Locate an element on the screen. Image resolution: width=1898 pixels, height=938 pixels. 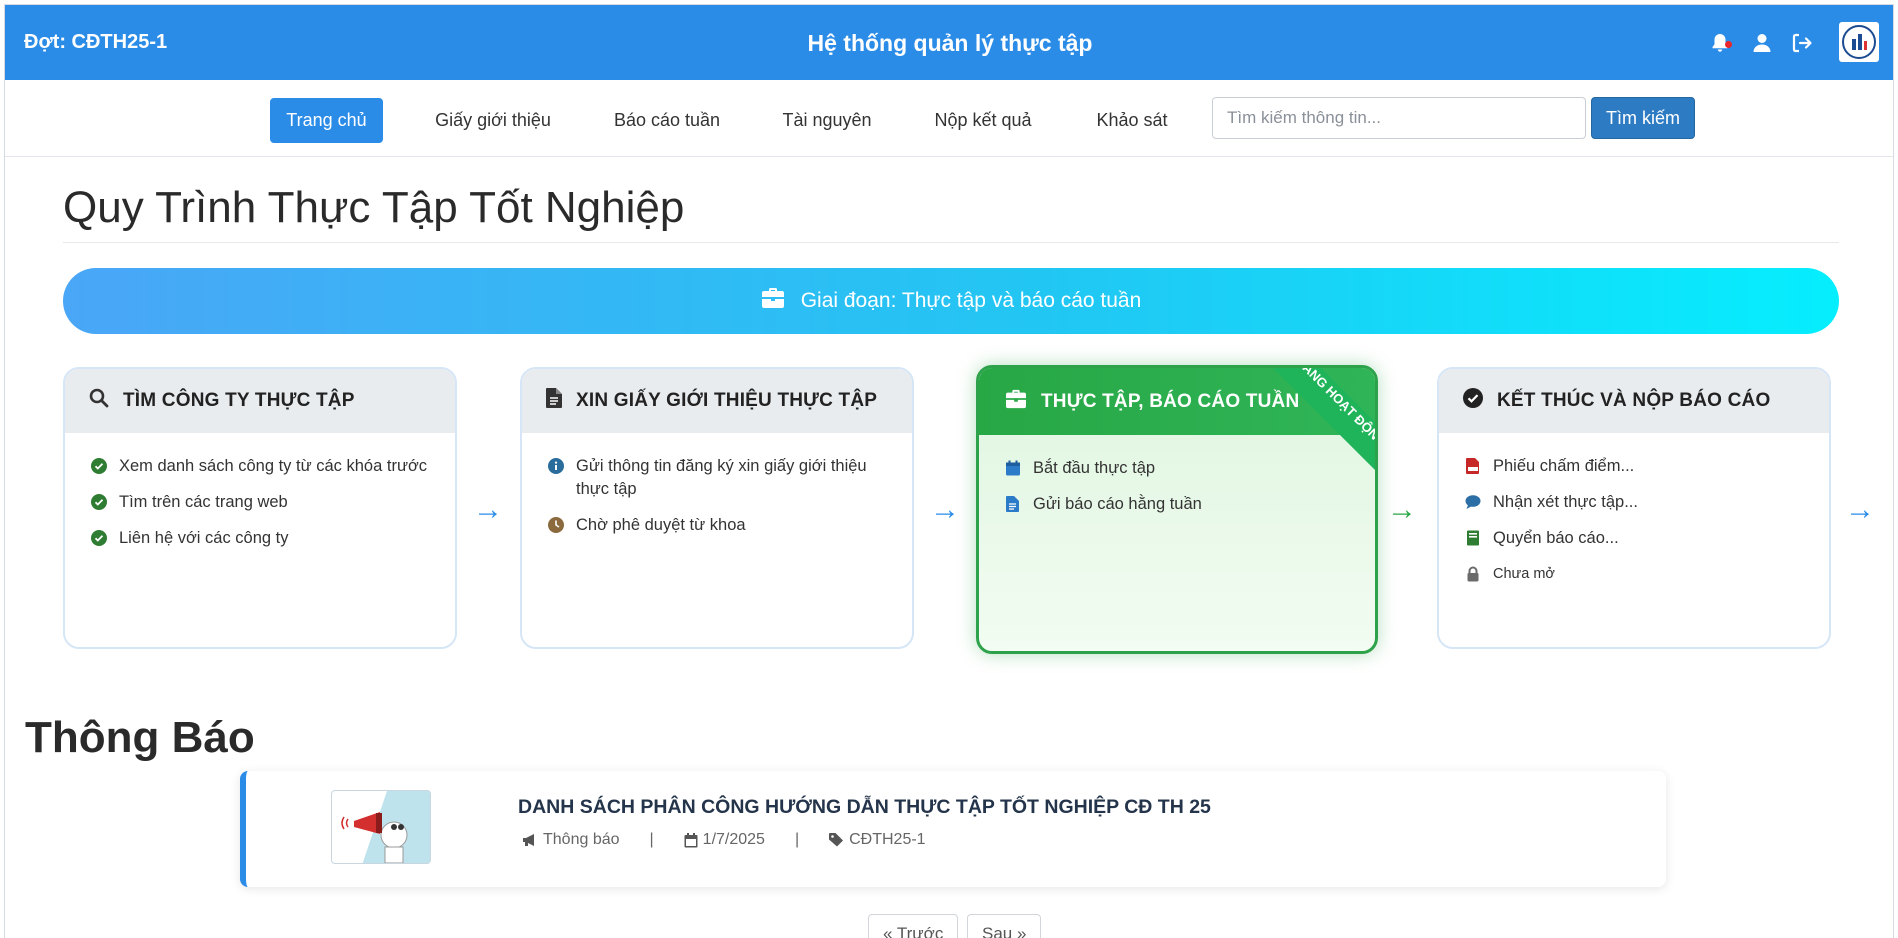
nav-item-home: Trang chủ is located at coordinates (326, 120).